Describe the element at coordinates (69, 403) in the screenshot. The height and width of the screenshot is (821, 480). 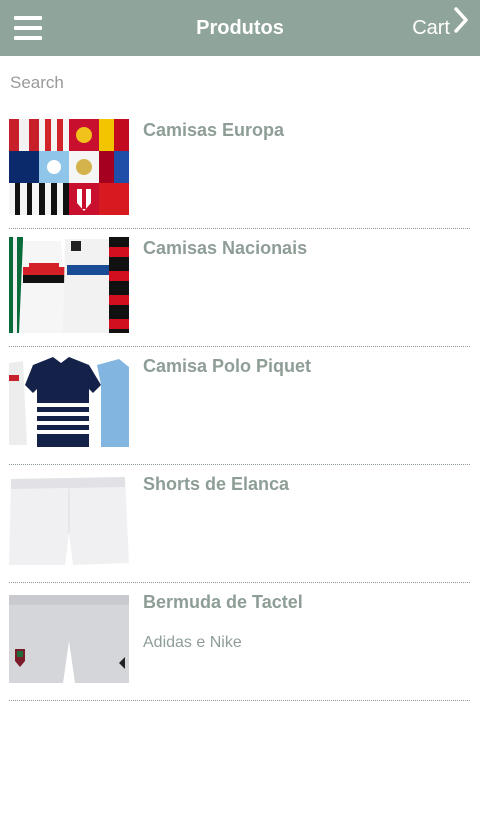
I see `product-thumbnail-camisa-polo-piquet` at that location.